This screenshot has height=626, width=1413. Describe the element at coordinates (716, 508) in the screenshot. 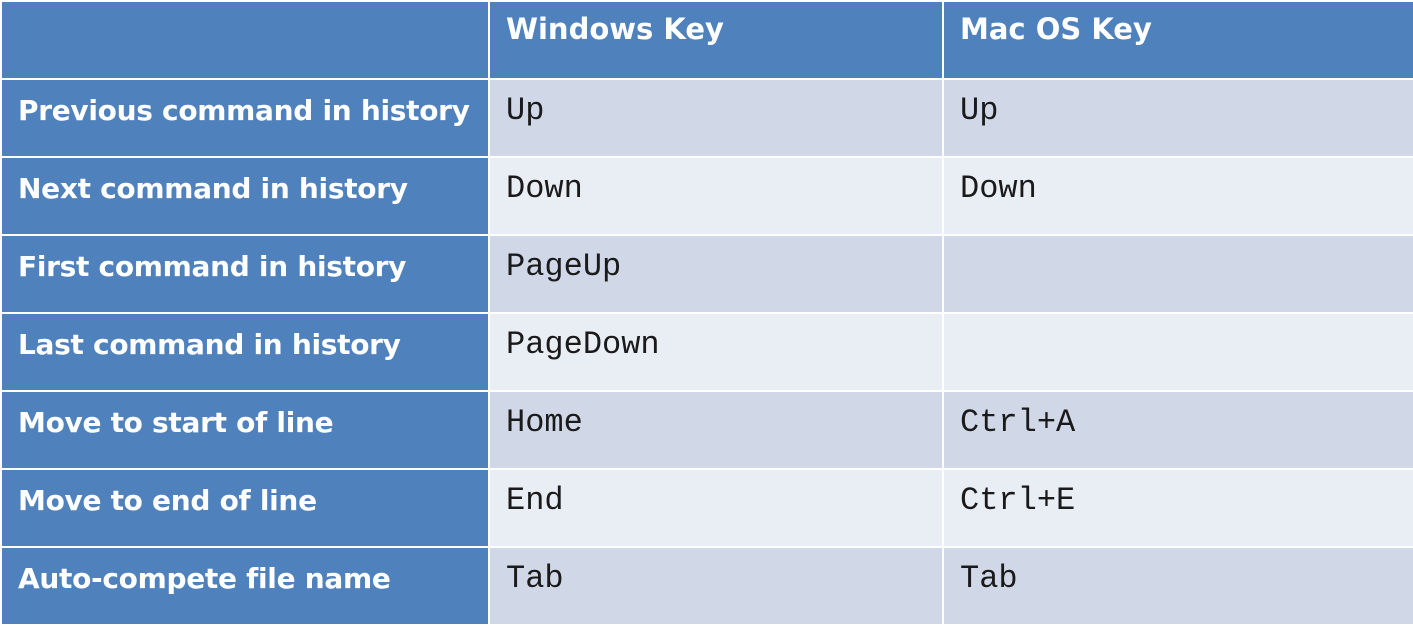

I see `windows-key-cell: End` at that location.